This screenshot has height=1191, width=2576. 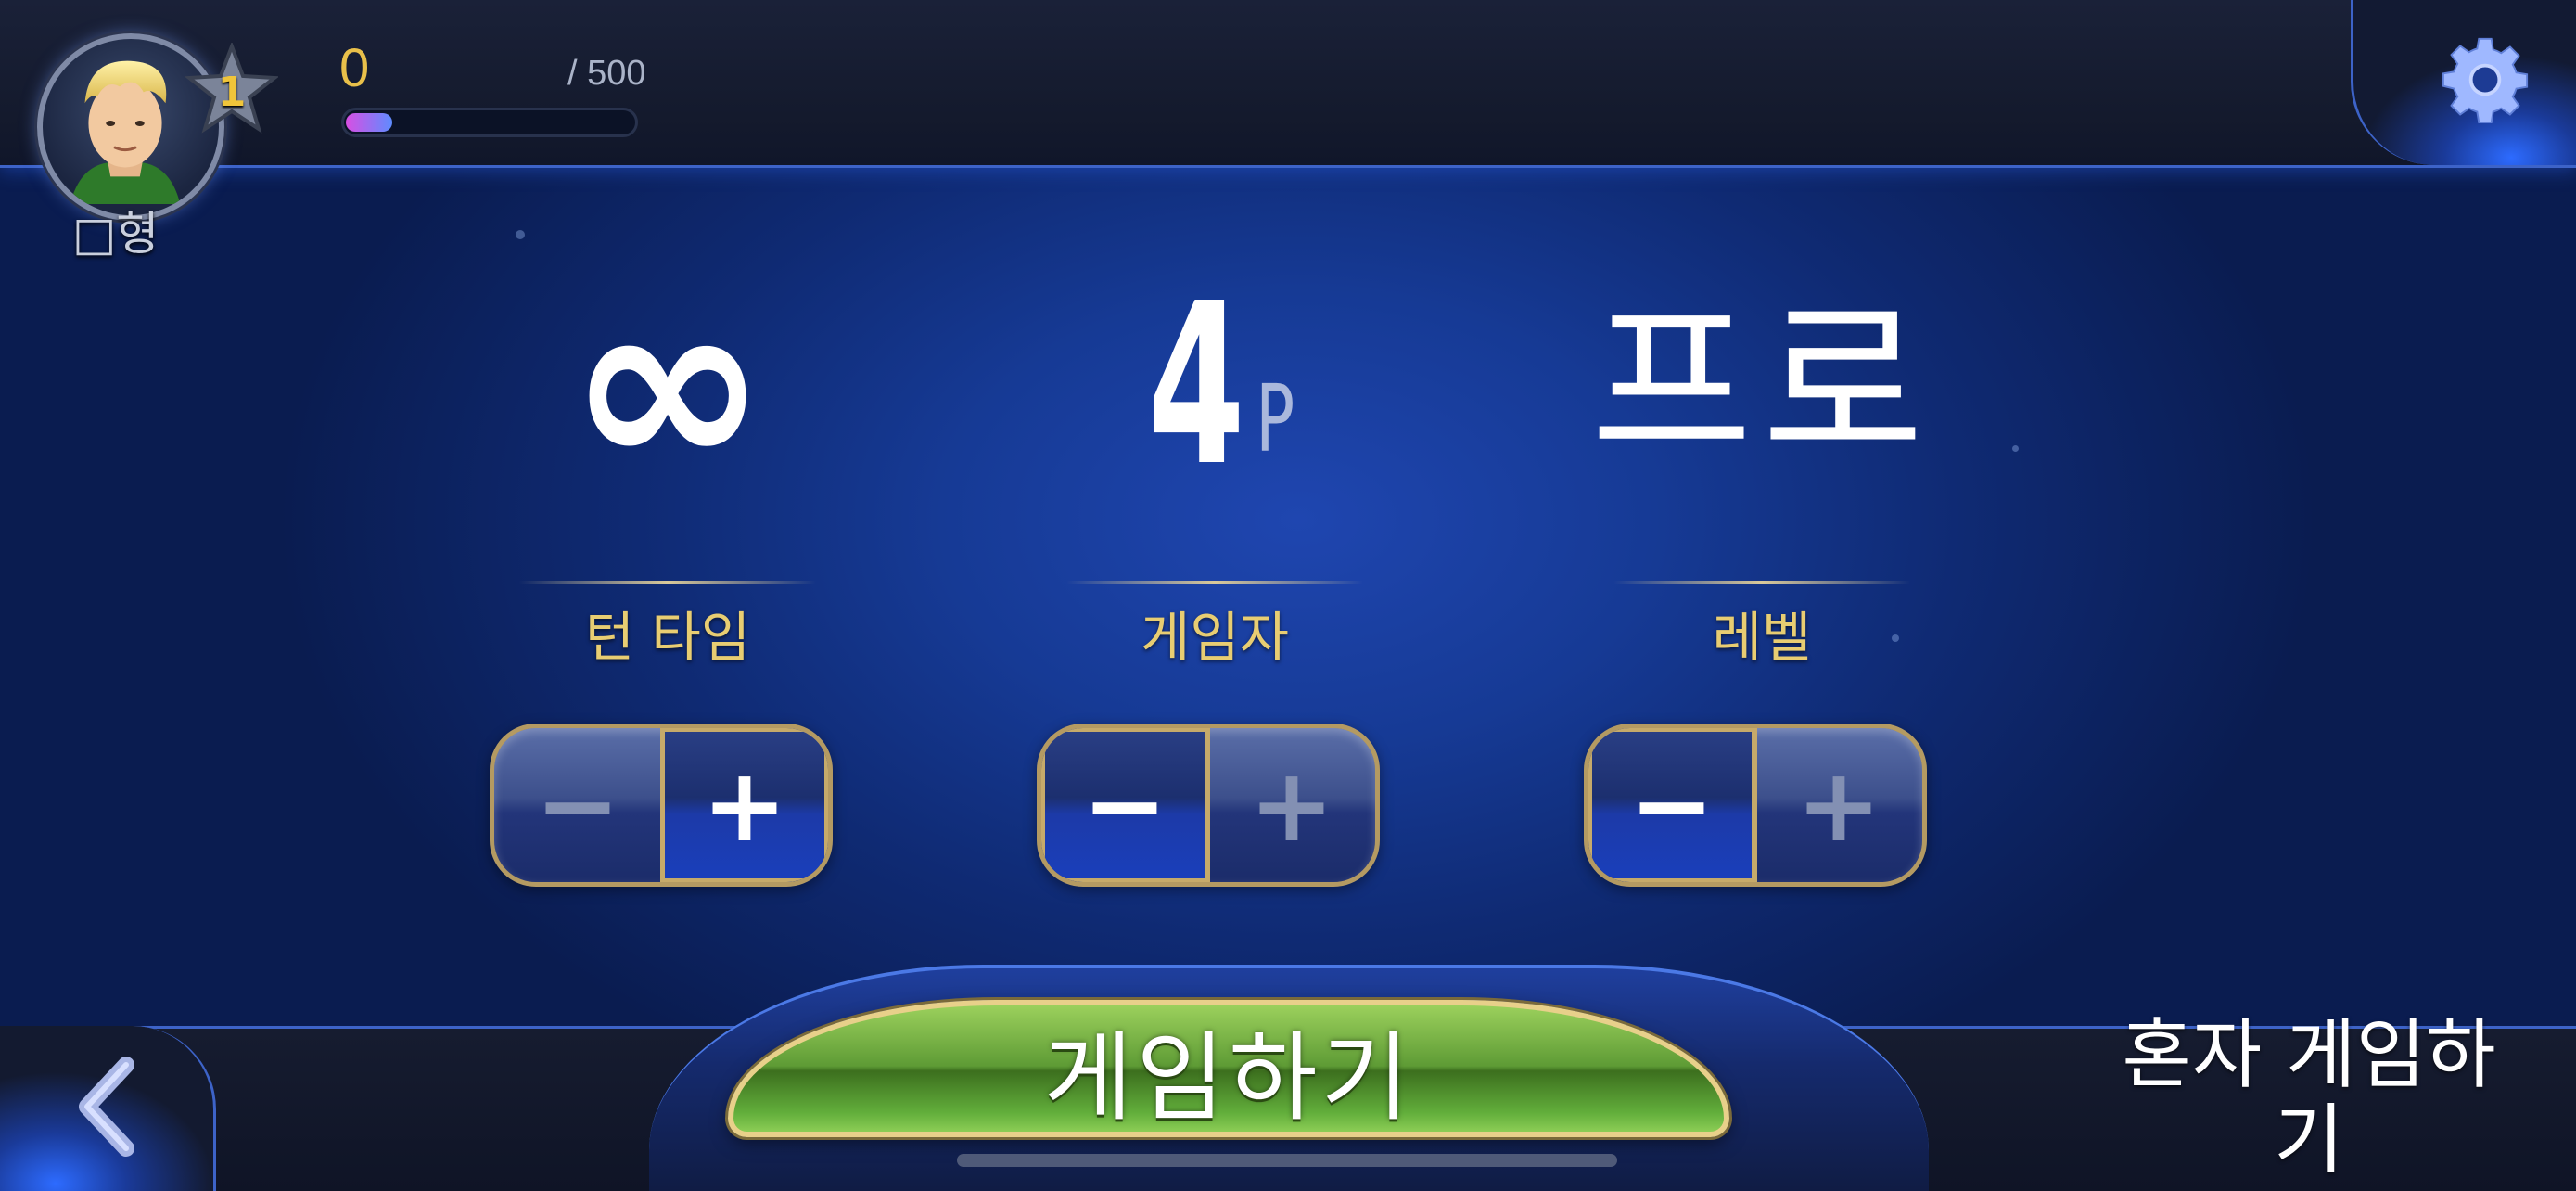 What do you see at coordinates (667, 582) in the screenshot?
I see `turn-time-divider` at bounding box center [667, 582].